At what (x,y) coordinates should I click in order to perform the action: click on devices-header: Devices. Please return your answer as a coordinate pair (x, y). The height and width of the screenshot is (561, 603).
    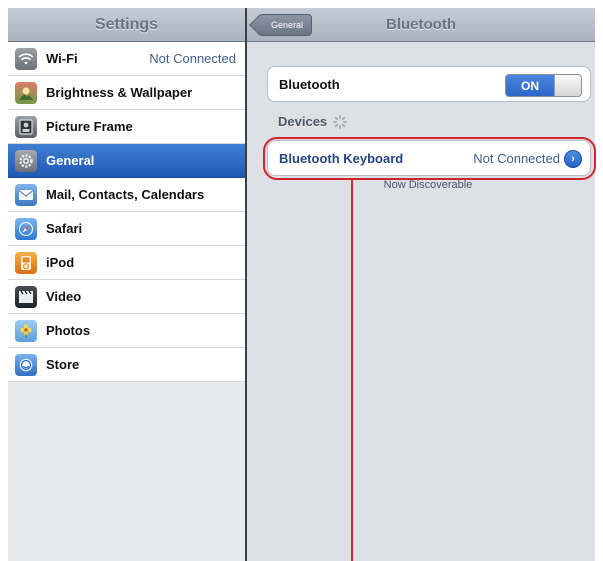
    Looking at the image, I should click on (313, 121).